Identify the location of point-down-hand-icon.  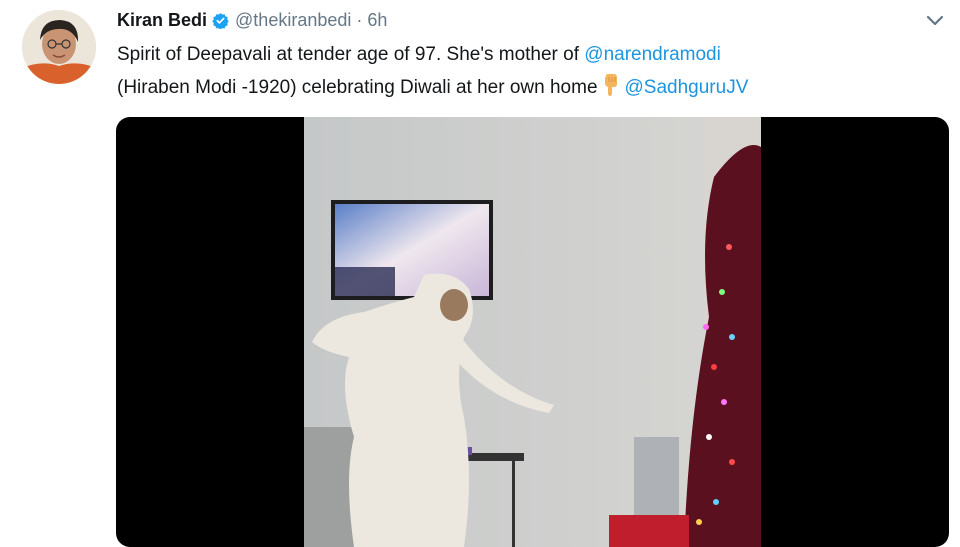
(611, 90).